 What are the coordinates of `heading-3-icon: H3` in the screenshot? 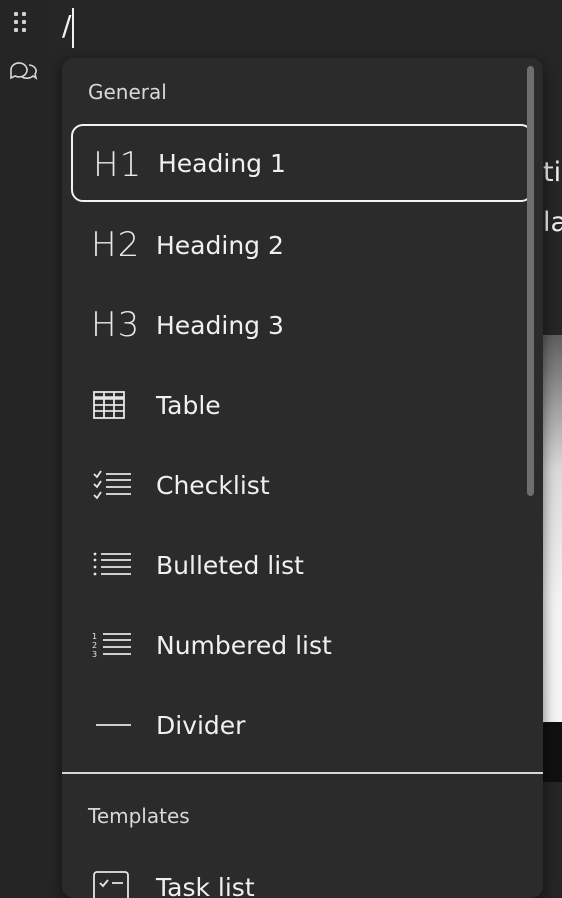 It's located at (116, 325).